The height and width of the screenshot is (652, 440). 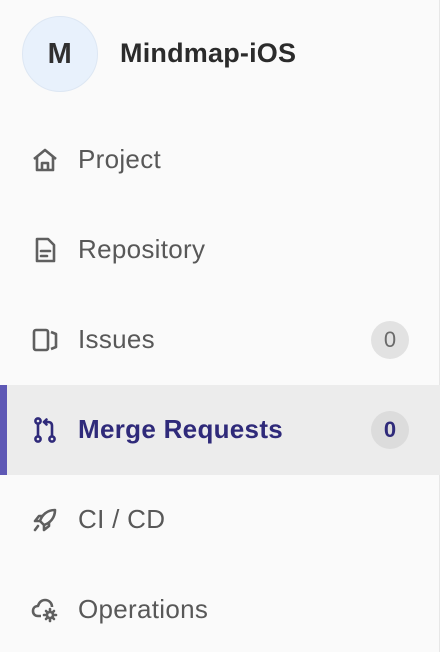 I want to click on sidebar-item-label: Repository, so click(x=142, y=249).